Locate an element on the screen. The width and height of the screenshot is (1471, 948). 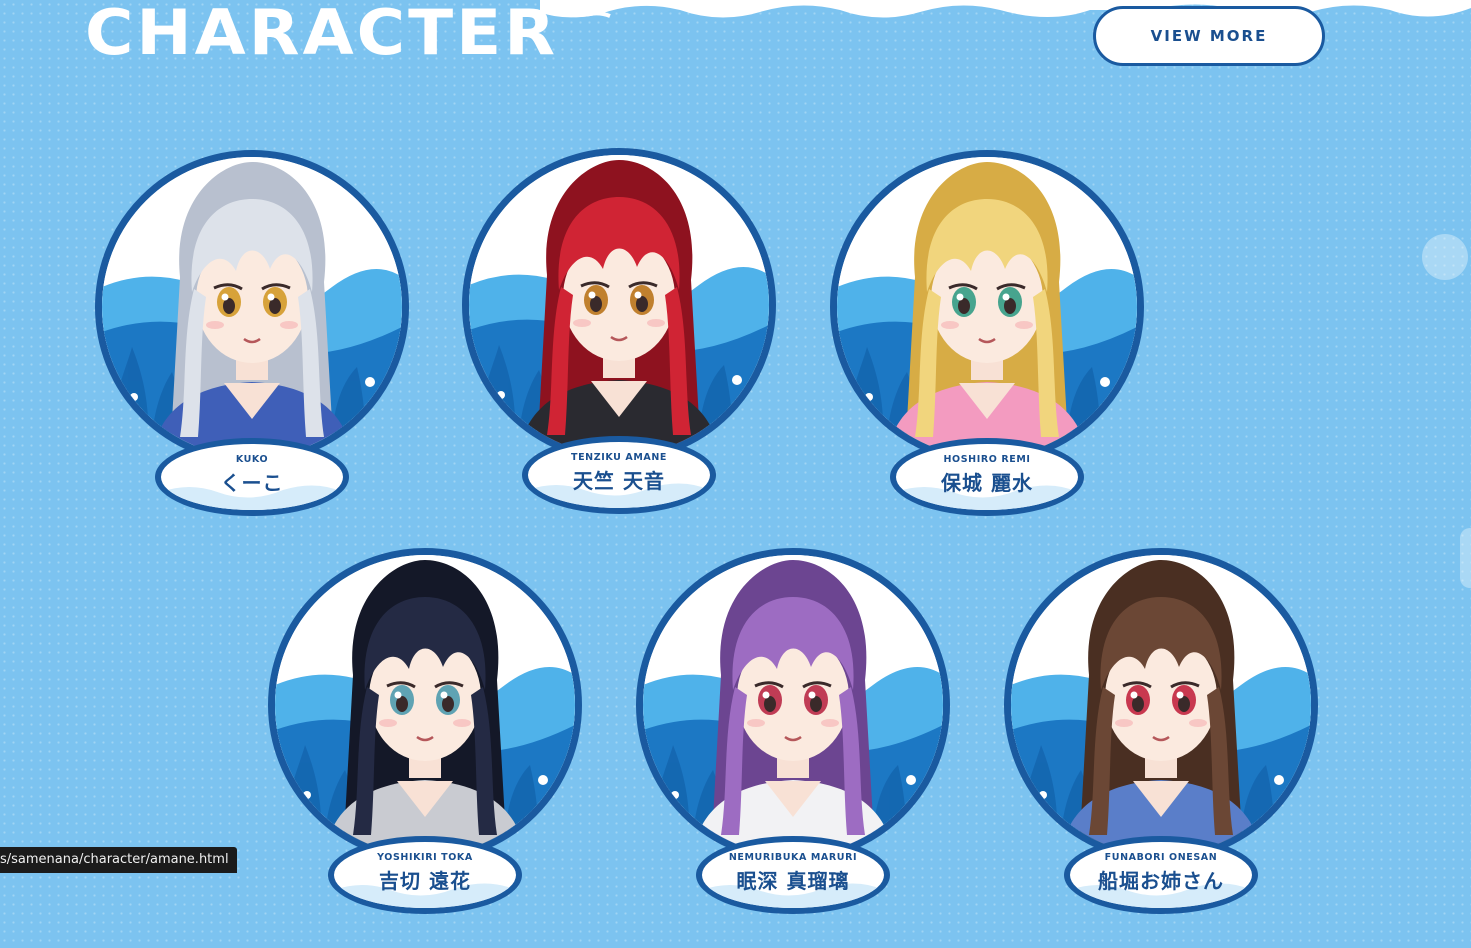
status-bar-link-preview: s/samenana/character/amane.html is located at coordinates (118, 860).